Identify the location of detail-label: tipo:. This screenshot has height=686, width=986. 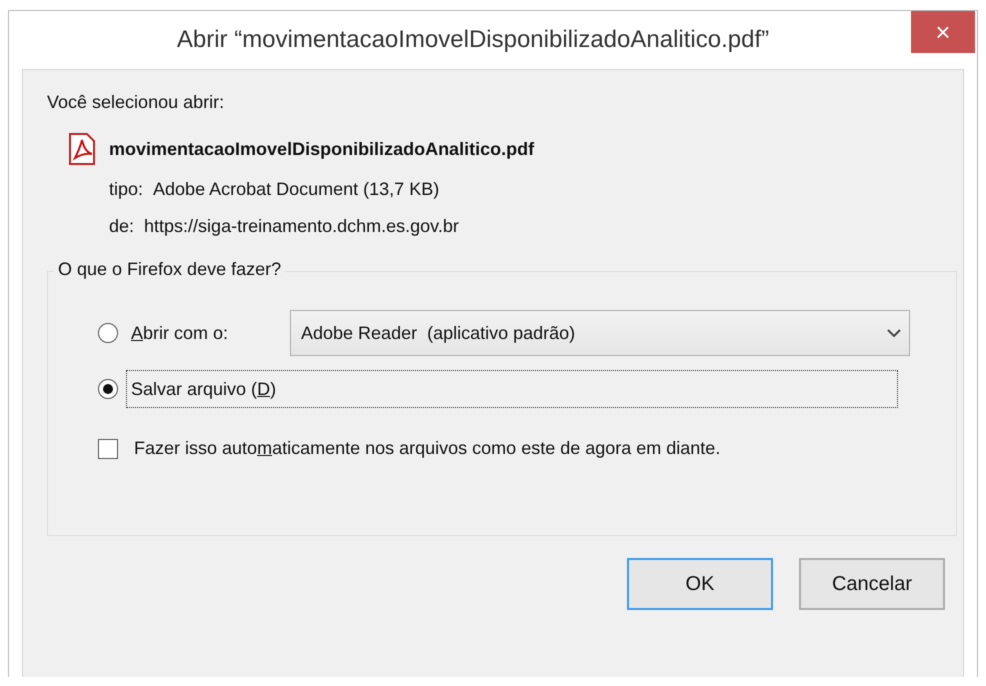
(126, 189).